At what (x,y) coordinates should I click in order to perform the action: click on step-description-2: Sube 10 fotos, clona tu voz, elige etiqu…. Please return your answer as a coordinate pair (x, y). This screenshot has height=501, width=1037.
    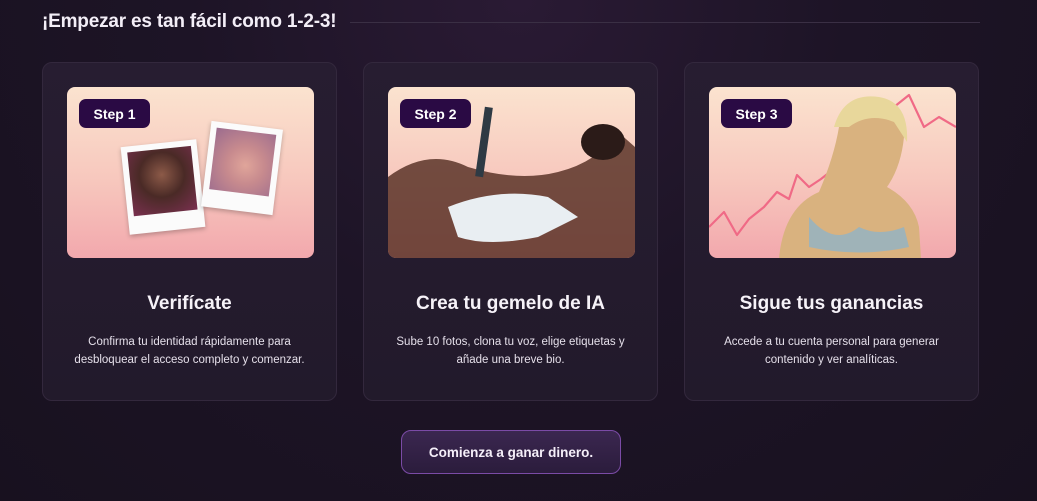
    Looking at the image, I should click on (510, 351).